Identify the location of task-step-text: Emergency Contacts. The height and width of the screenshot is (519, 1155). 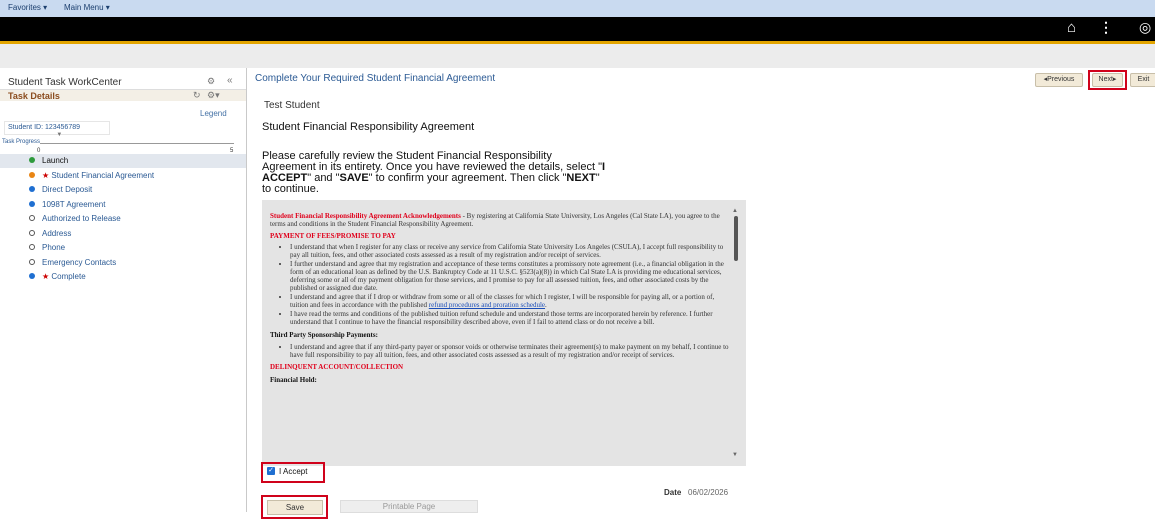
(79, 262).